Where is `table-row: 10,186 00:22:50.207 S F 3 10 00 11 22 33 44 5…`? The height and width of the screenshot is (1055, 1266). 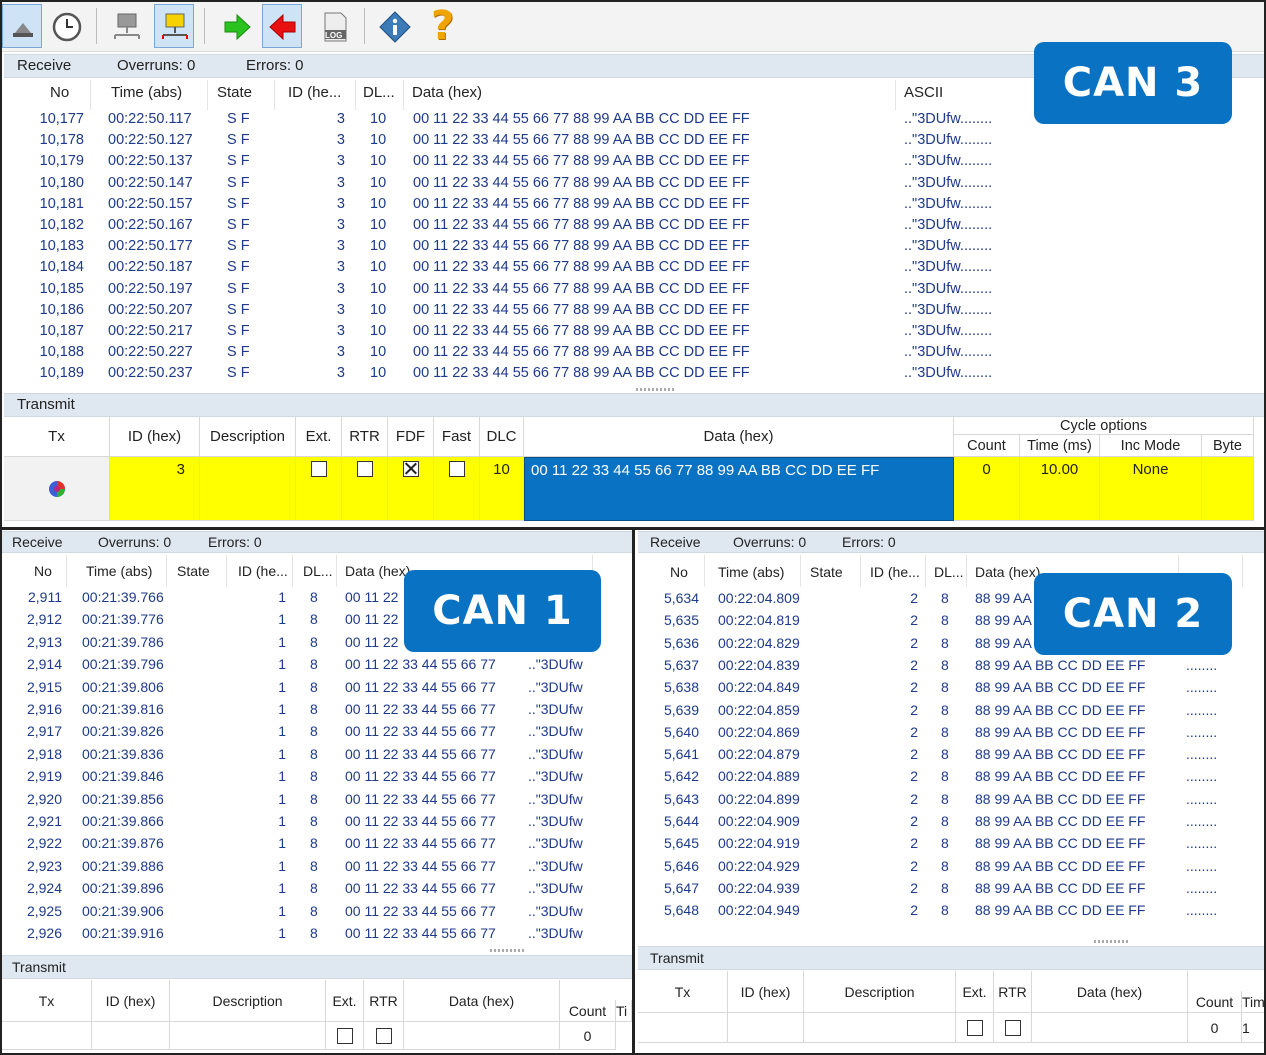
table-row: 10,186 00:22:50.207 S F 3 10 00 11 22 33 44 5… is located at coordinates (635, 311).